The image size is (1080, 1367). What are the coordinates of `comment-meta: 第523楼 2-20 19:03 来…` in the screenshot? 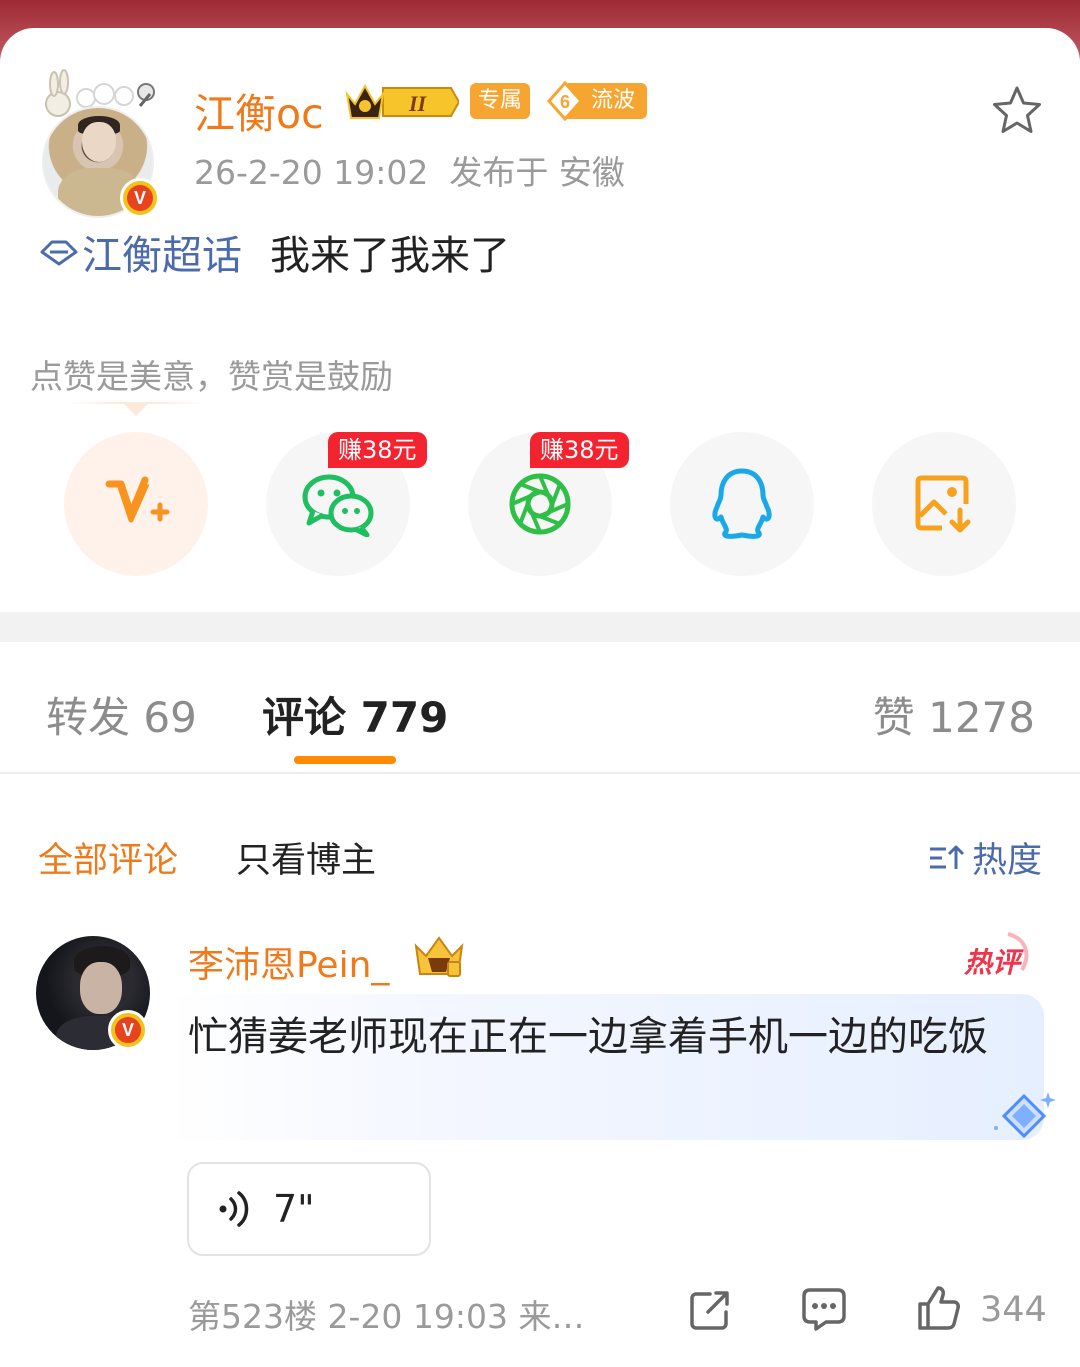 It's located at (386, 1316).